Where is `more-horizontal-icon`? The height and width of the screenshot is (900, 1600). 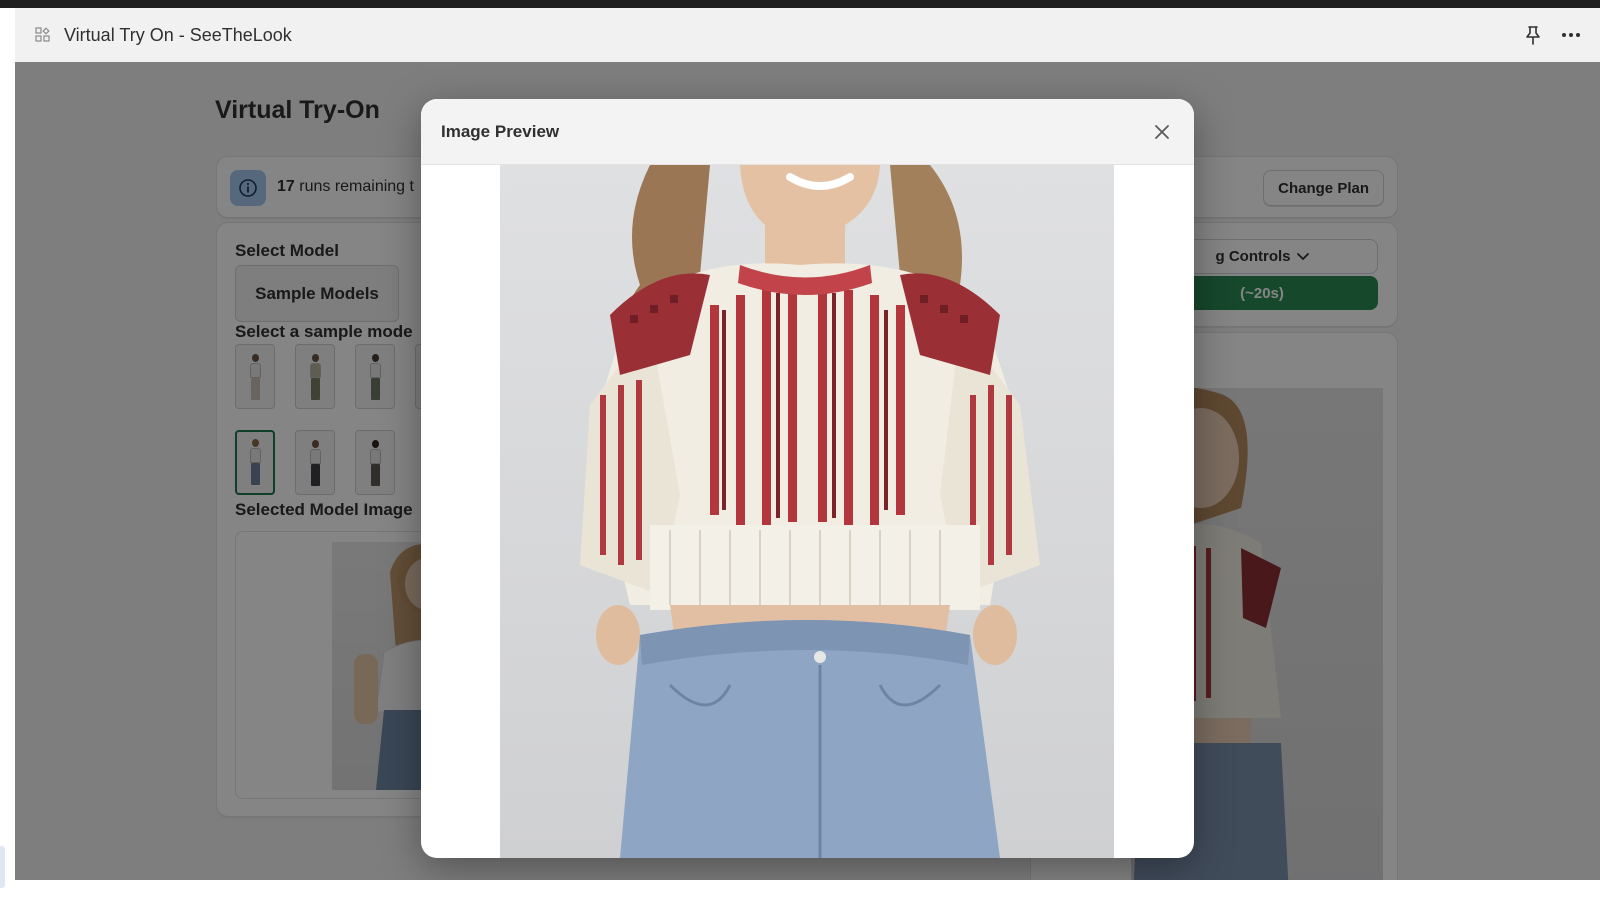
more-horizontal-icon is located at coordinates (1571, 35).